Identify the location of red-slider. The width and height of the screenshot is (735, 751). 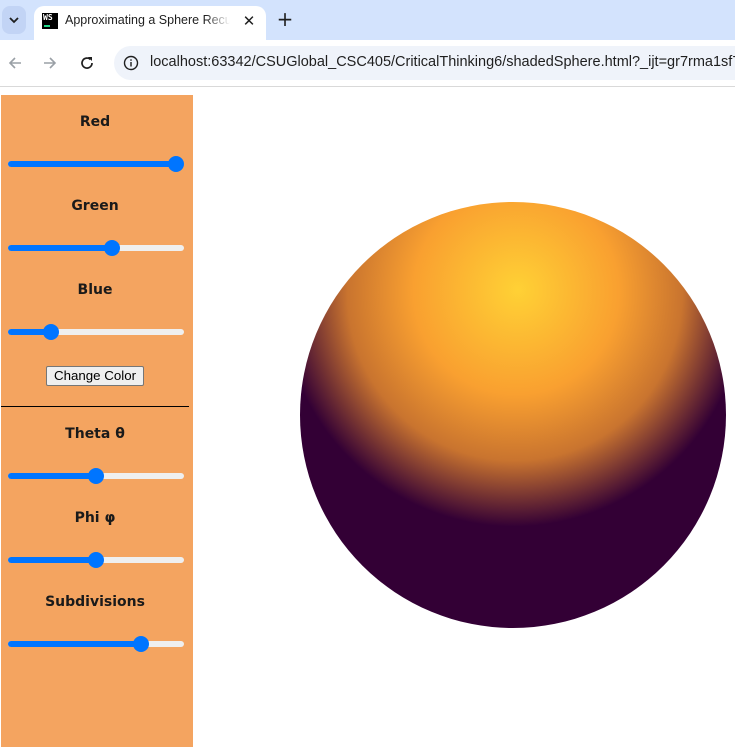
(96, 164).